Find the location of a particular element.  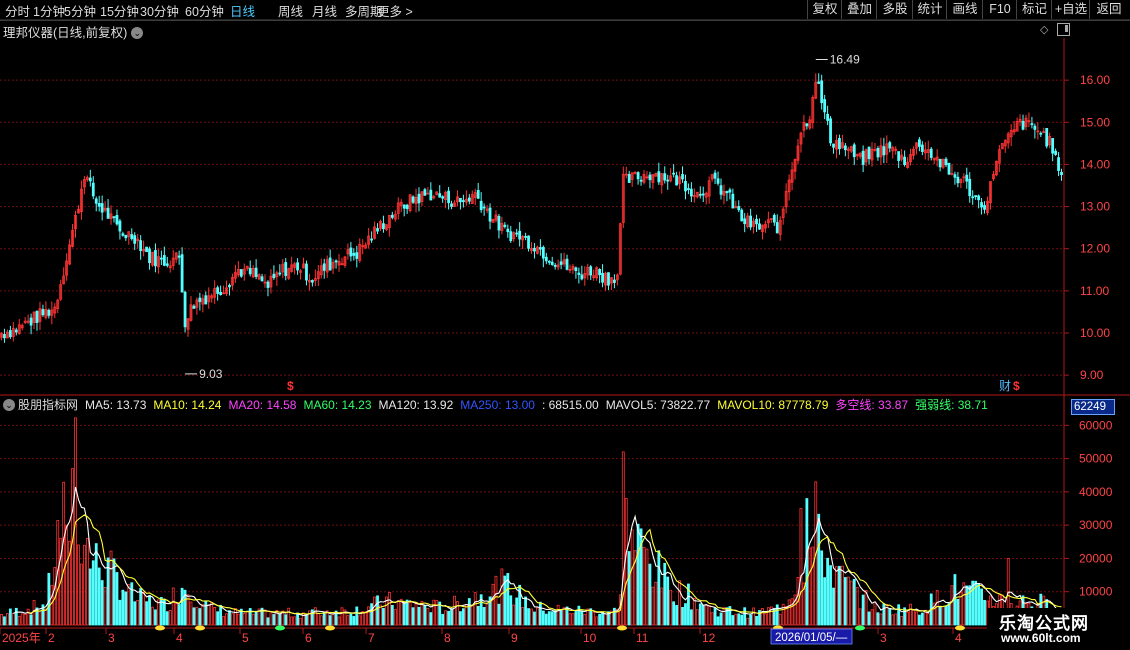

cursor-date-label: 2026/01/05/— is located at coordinates (811, 638).